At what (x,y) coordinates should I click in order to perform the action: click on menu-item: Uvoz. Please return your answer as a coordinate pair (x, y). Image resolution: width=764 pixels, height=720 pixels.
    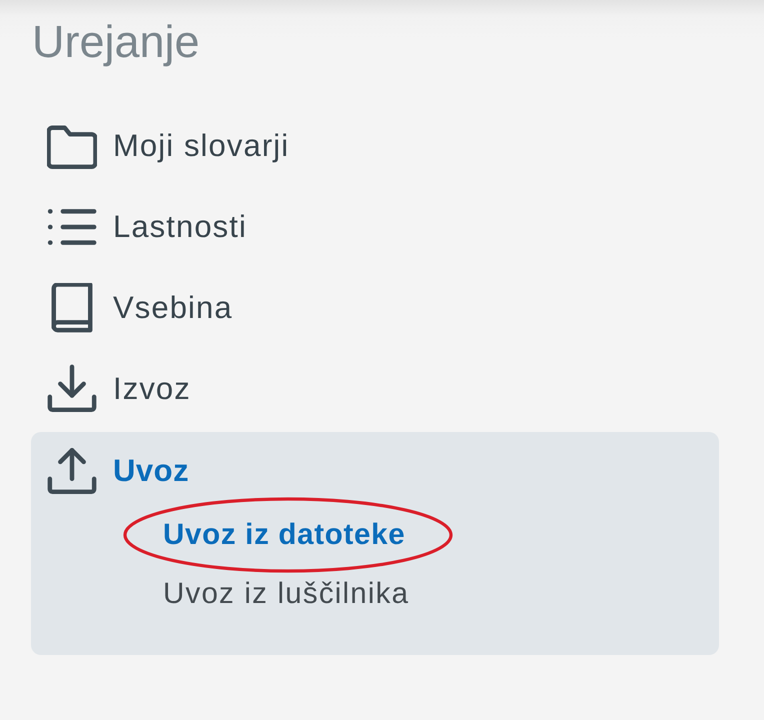
    Looking at the image, I should click on (118, 471).